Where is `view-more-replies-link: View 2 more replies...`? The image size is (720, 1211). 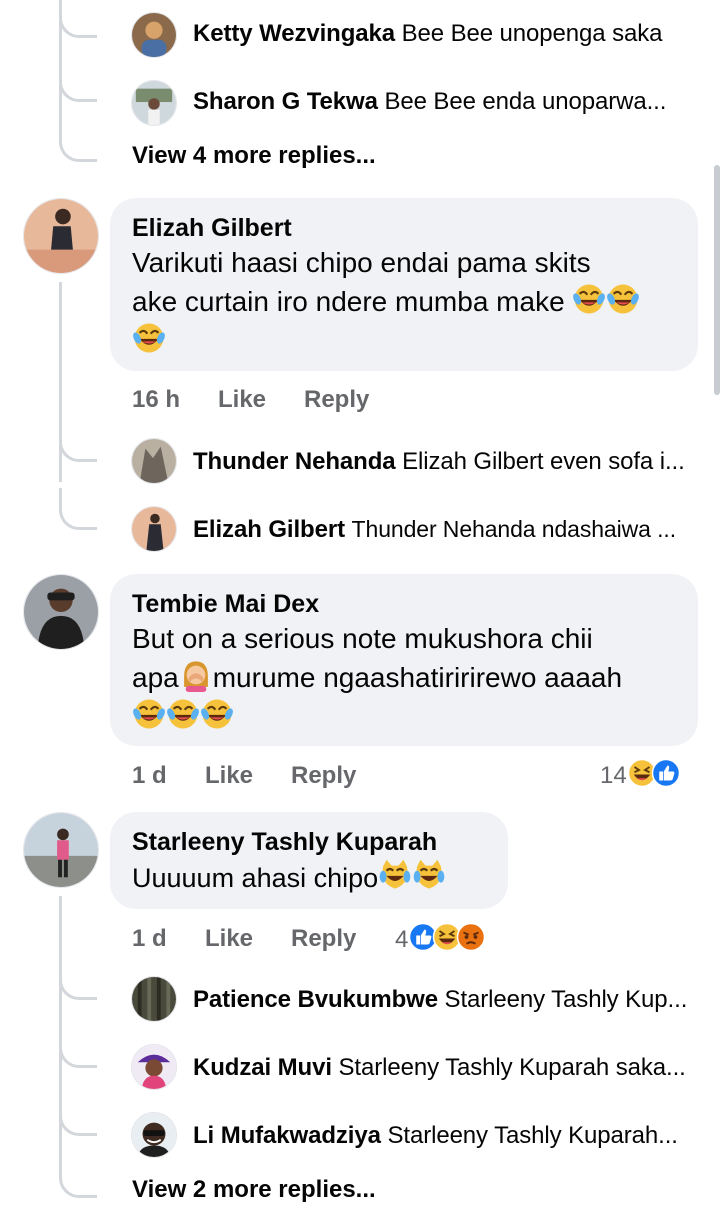 view-more-replies-link: View 2 more replies... is located at coordinates (254, 1190).